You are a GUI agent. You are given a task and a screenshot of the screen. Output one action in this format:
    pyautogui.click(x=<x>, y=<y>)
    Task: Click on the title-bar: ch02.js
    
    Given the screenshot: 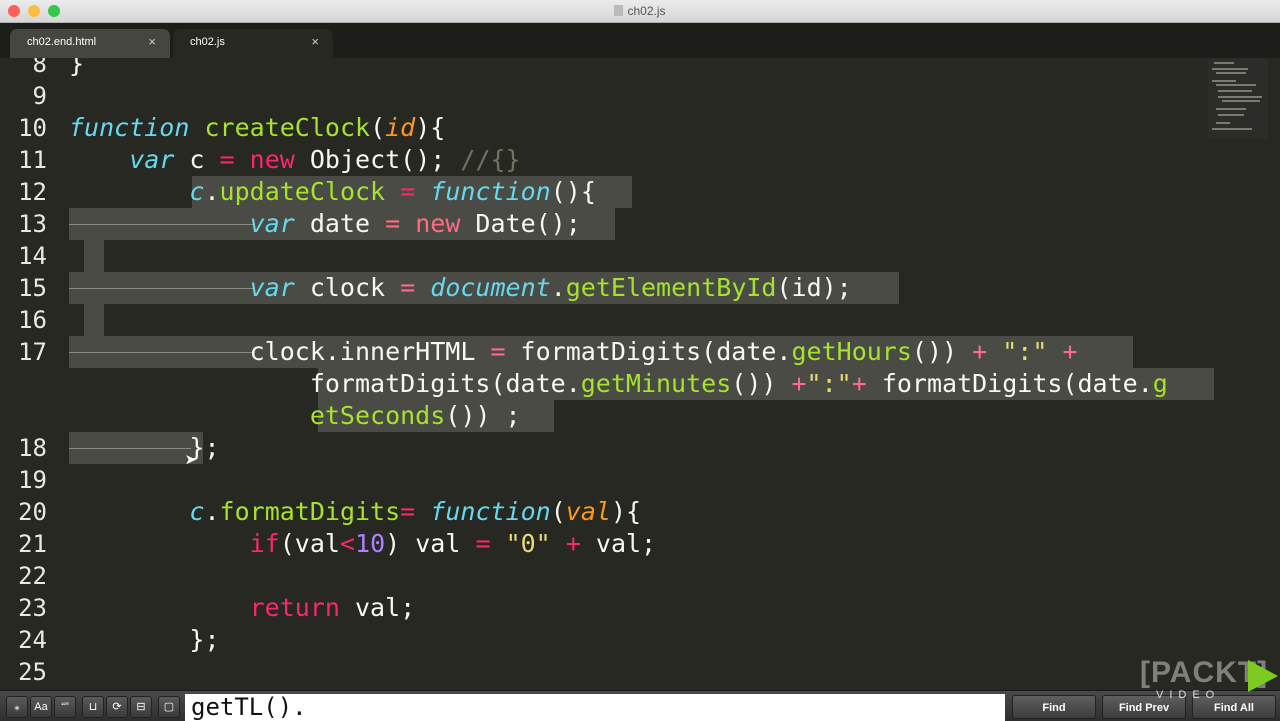 What is the action you would take?
    pyautogui.click(x=640, y=11)
    